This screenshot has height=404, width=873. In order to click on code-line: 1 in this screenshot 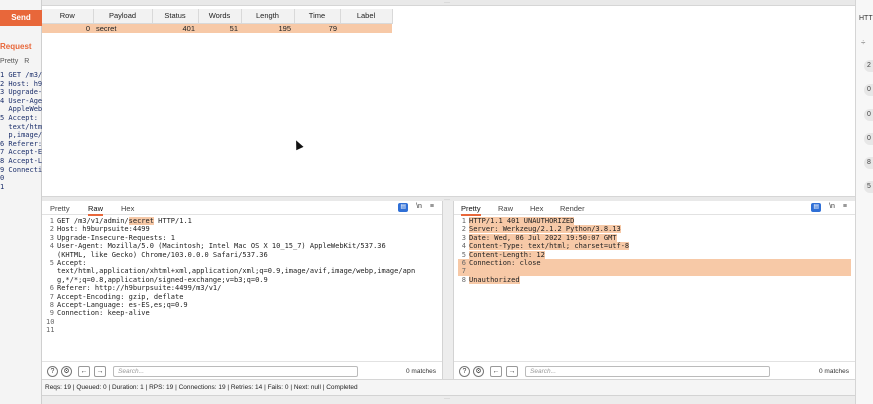, I will do `click(2, 186)`.